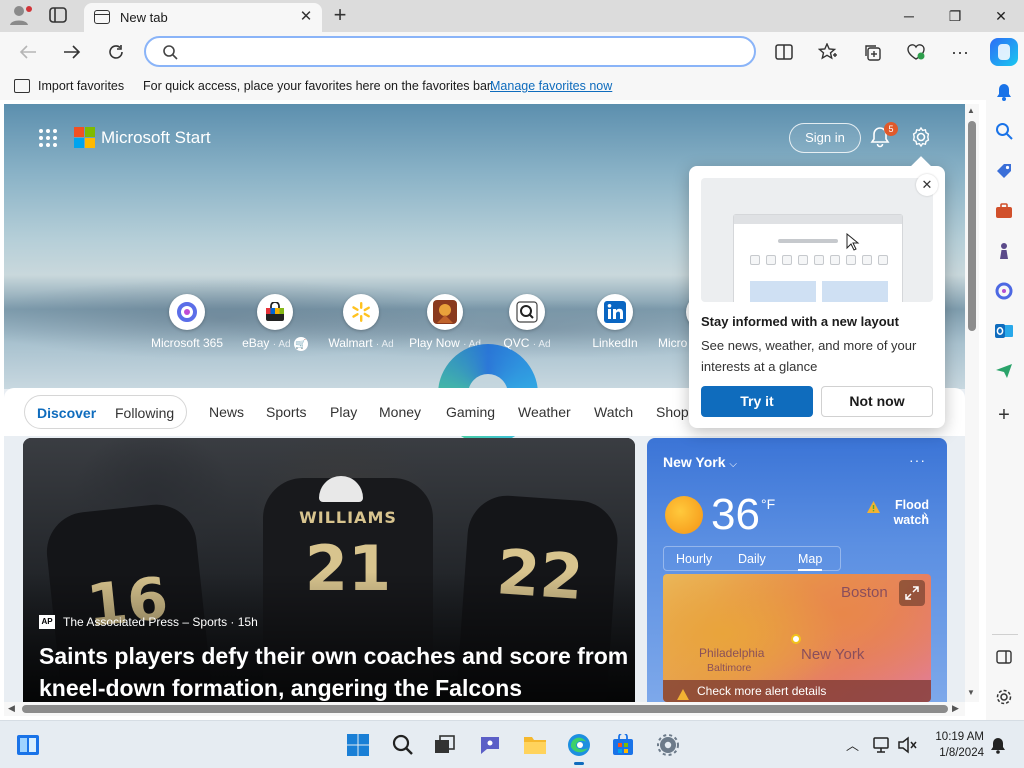  What do you see at coordinates (28, 745) in the screenshot?
I see `widgets-icon` at bounding box center [28, 745].